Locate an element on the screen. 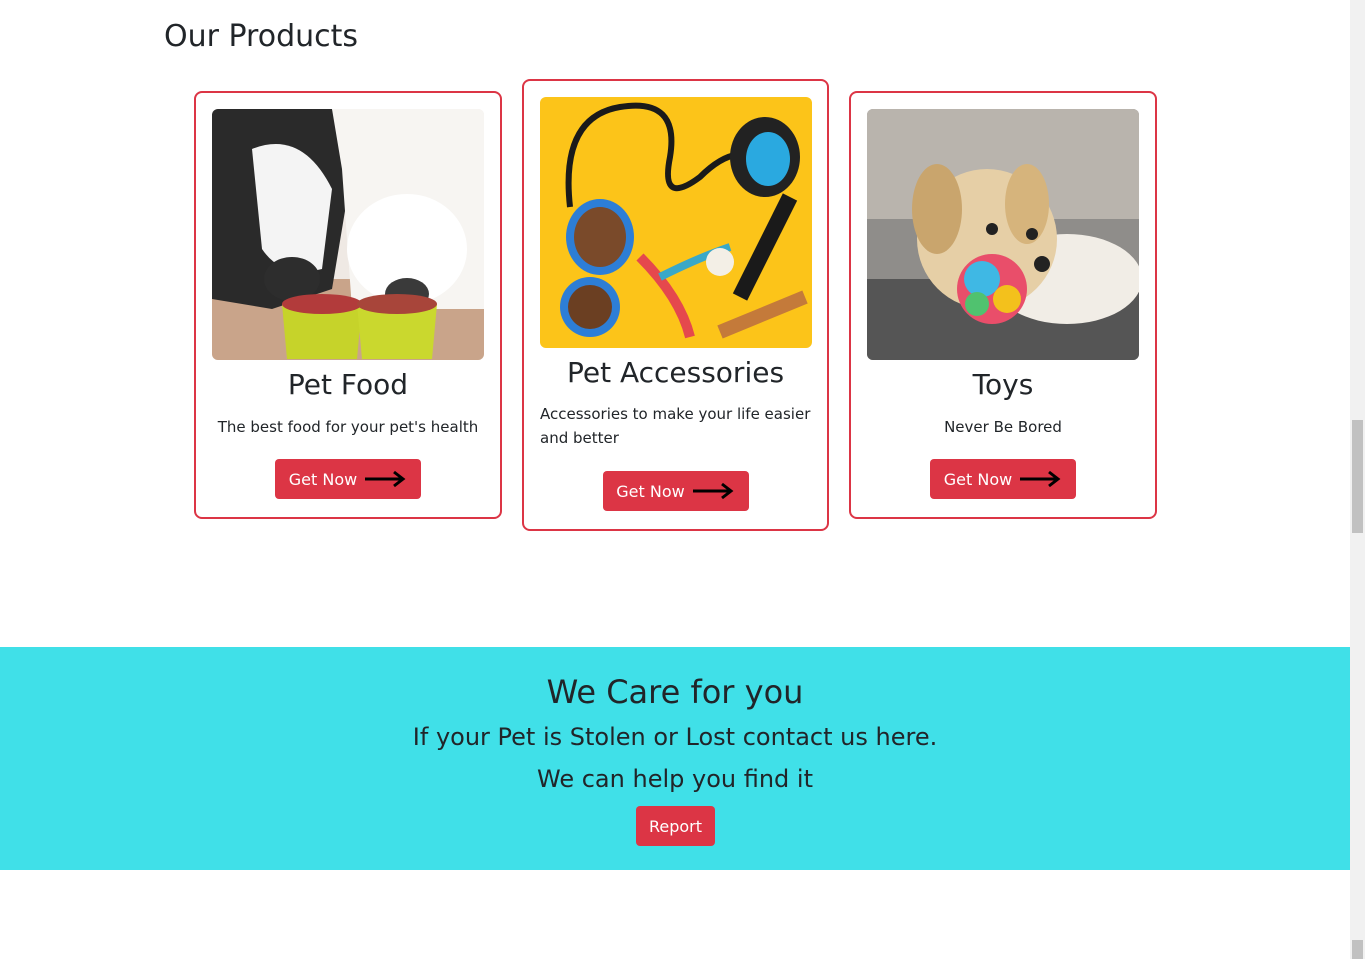 Image resolution: width=1365 pixels, height=959 pixels. product-card-toys: Toys Never Be Bored Get Now is located at coordinates (1003, 305).